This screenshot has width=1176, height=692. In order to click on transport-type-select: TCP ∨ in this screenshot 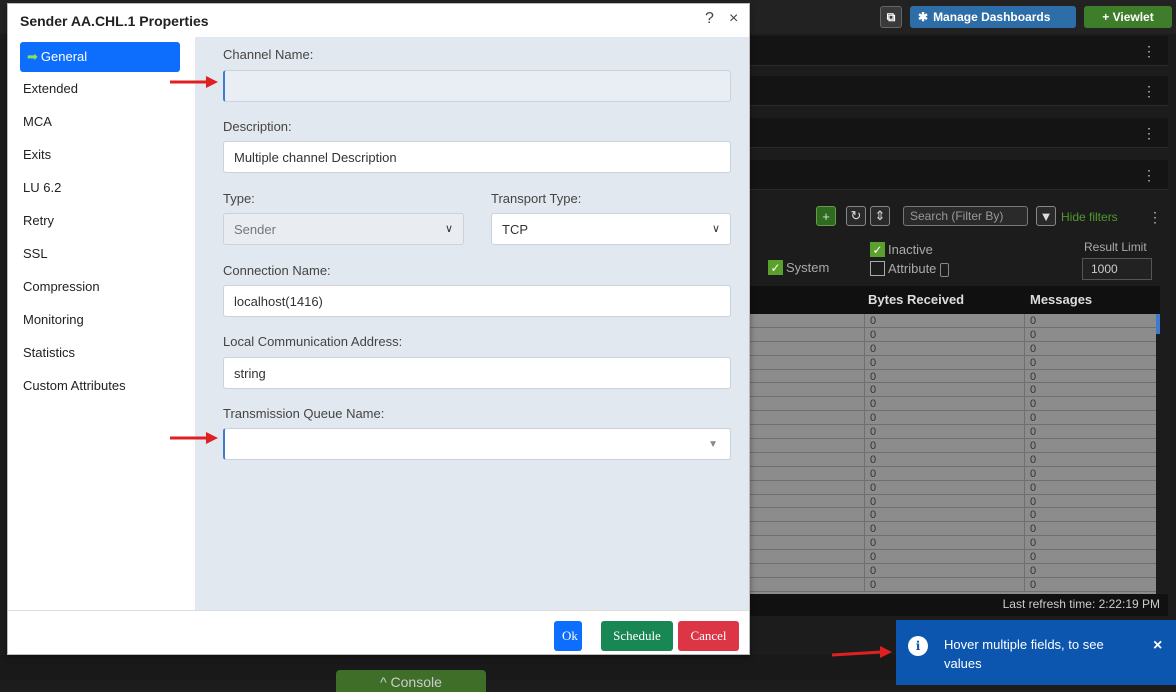, I will do `click(611, 229)`.